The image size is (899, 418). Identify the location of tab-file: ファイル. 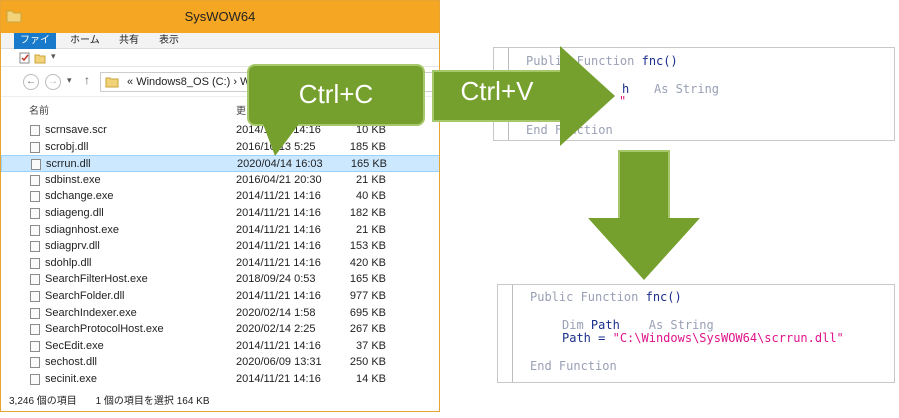
(35, 47).